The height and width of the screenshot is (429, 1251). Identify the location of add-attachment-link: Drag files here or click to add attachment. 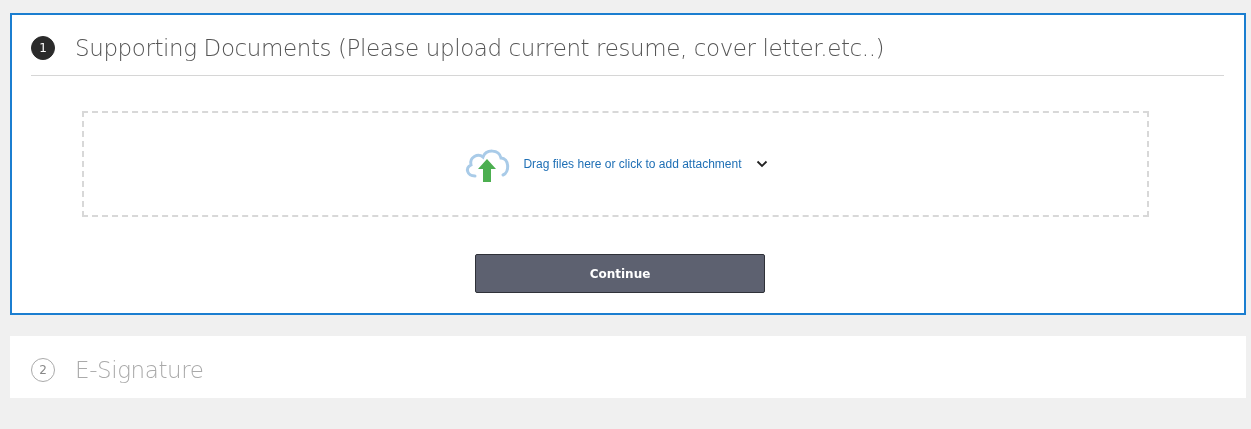
(632, 164).